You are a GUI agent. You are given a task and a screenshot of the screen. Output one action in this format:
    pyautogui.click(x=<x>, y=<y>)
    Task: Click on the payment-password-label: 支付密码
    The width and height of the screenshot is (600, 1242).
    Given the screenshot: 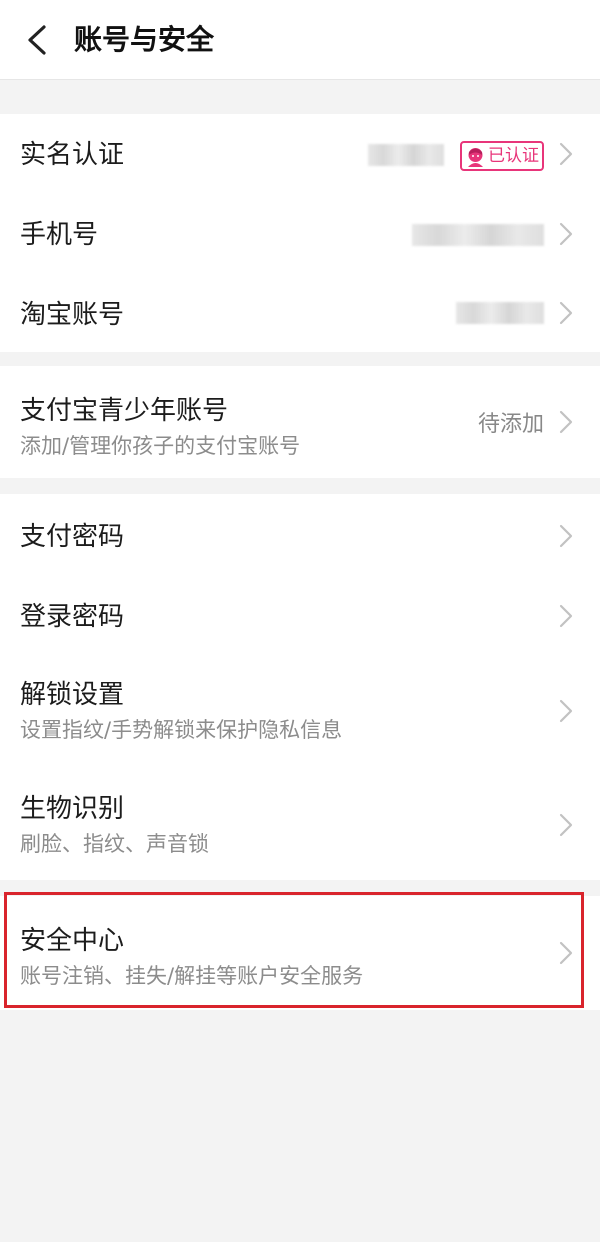 What is the action you would take?
    pyautogui.click(x=72, y=537)
    